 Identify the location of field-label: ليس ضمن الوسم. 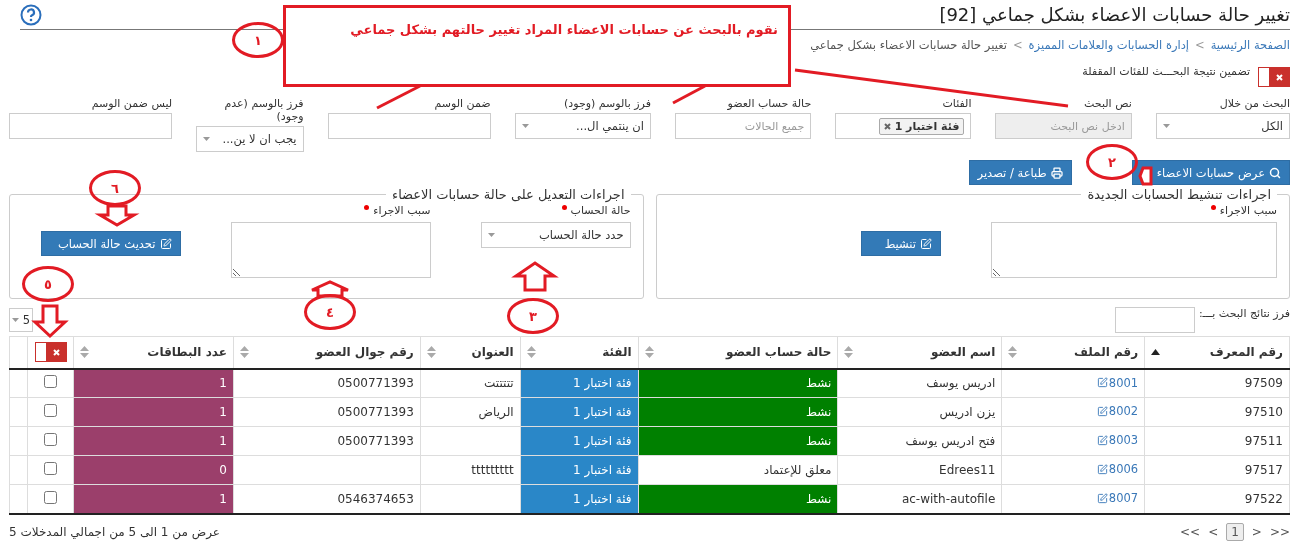
(132, 103).